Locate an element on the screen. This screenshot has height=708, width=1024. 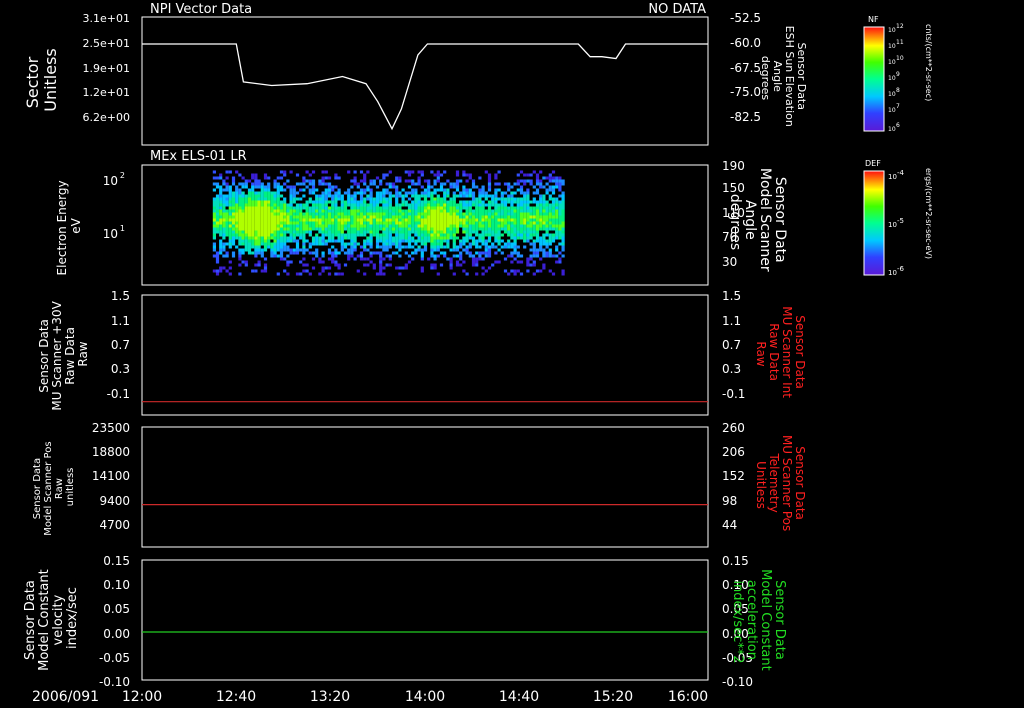
cb-tick: 10 is located at coordinates (892, 46).